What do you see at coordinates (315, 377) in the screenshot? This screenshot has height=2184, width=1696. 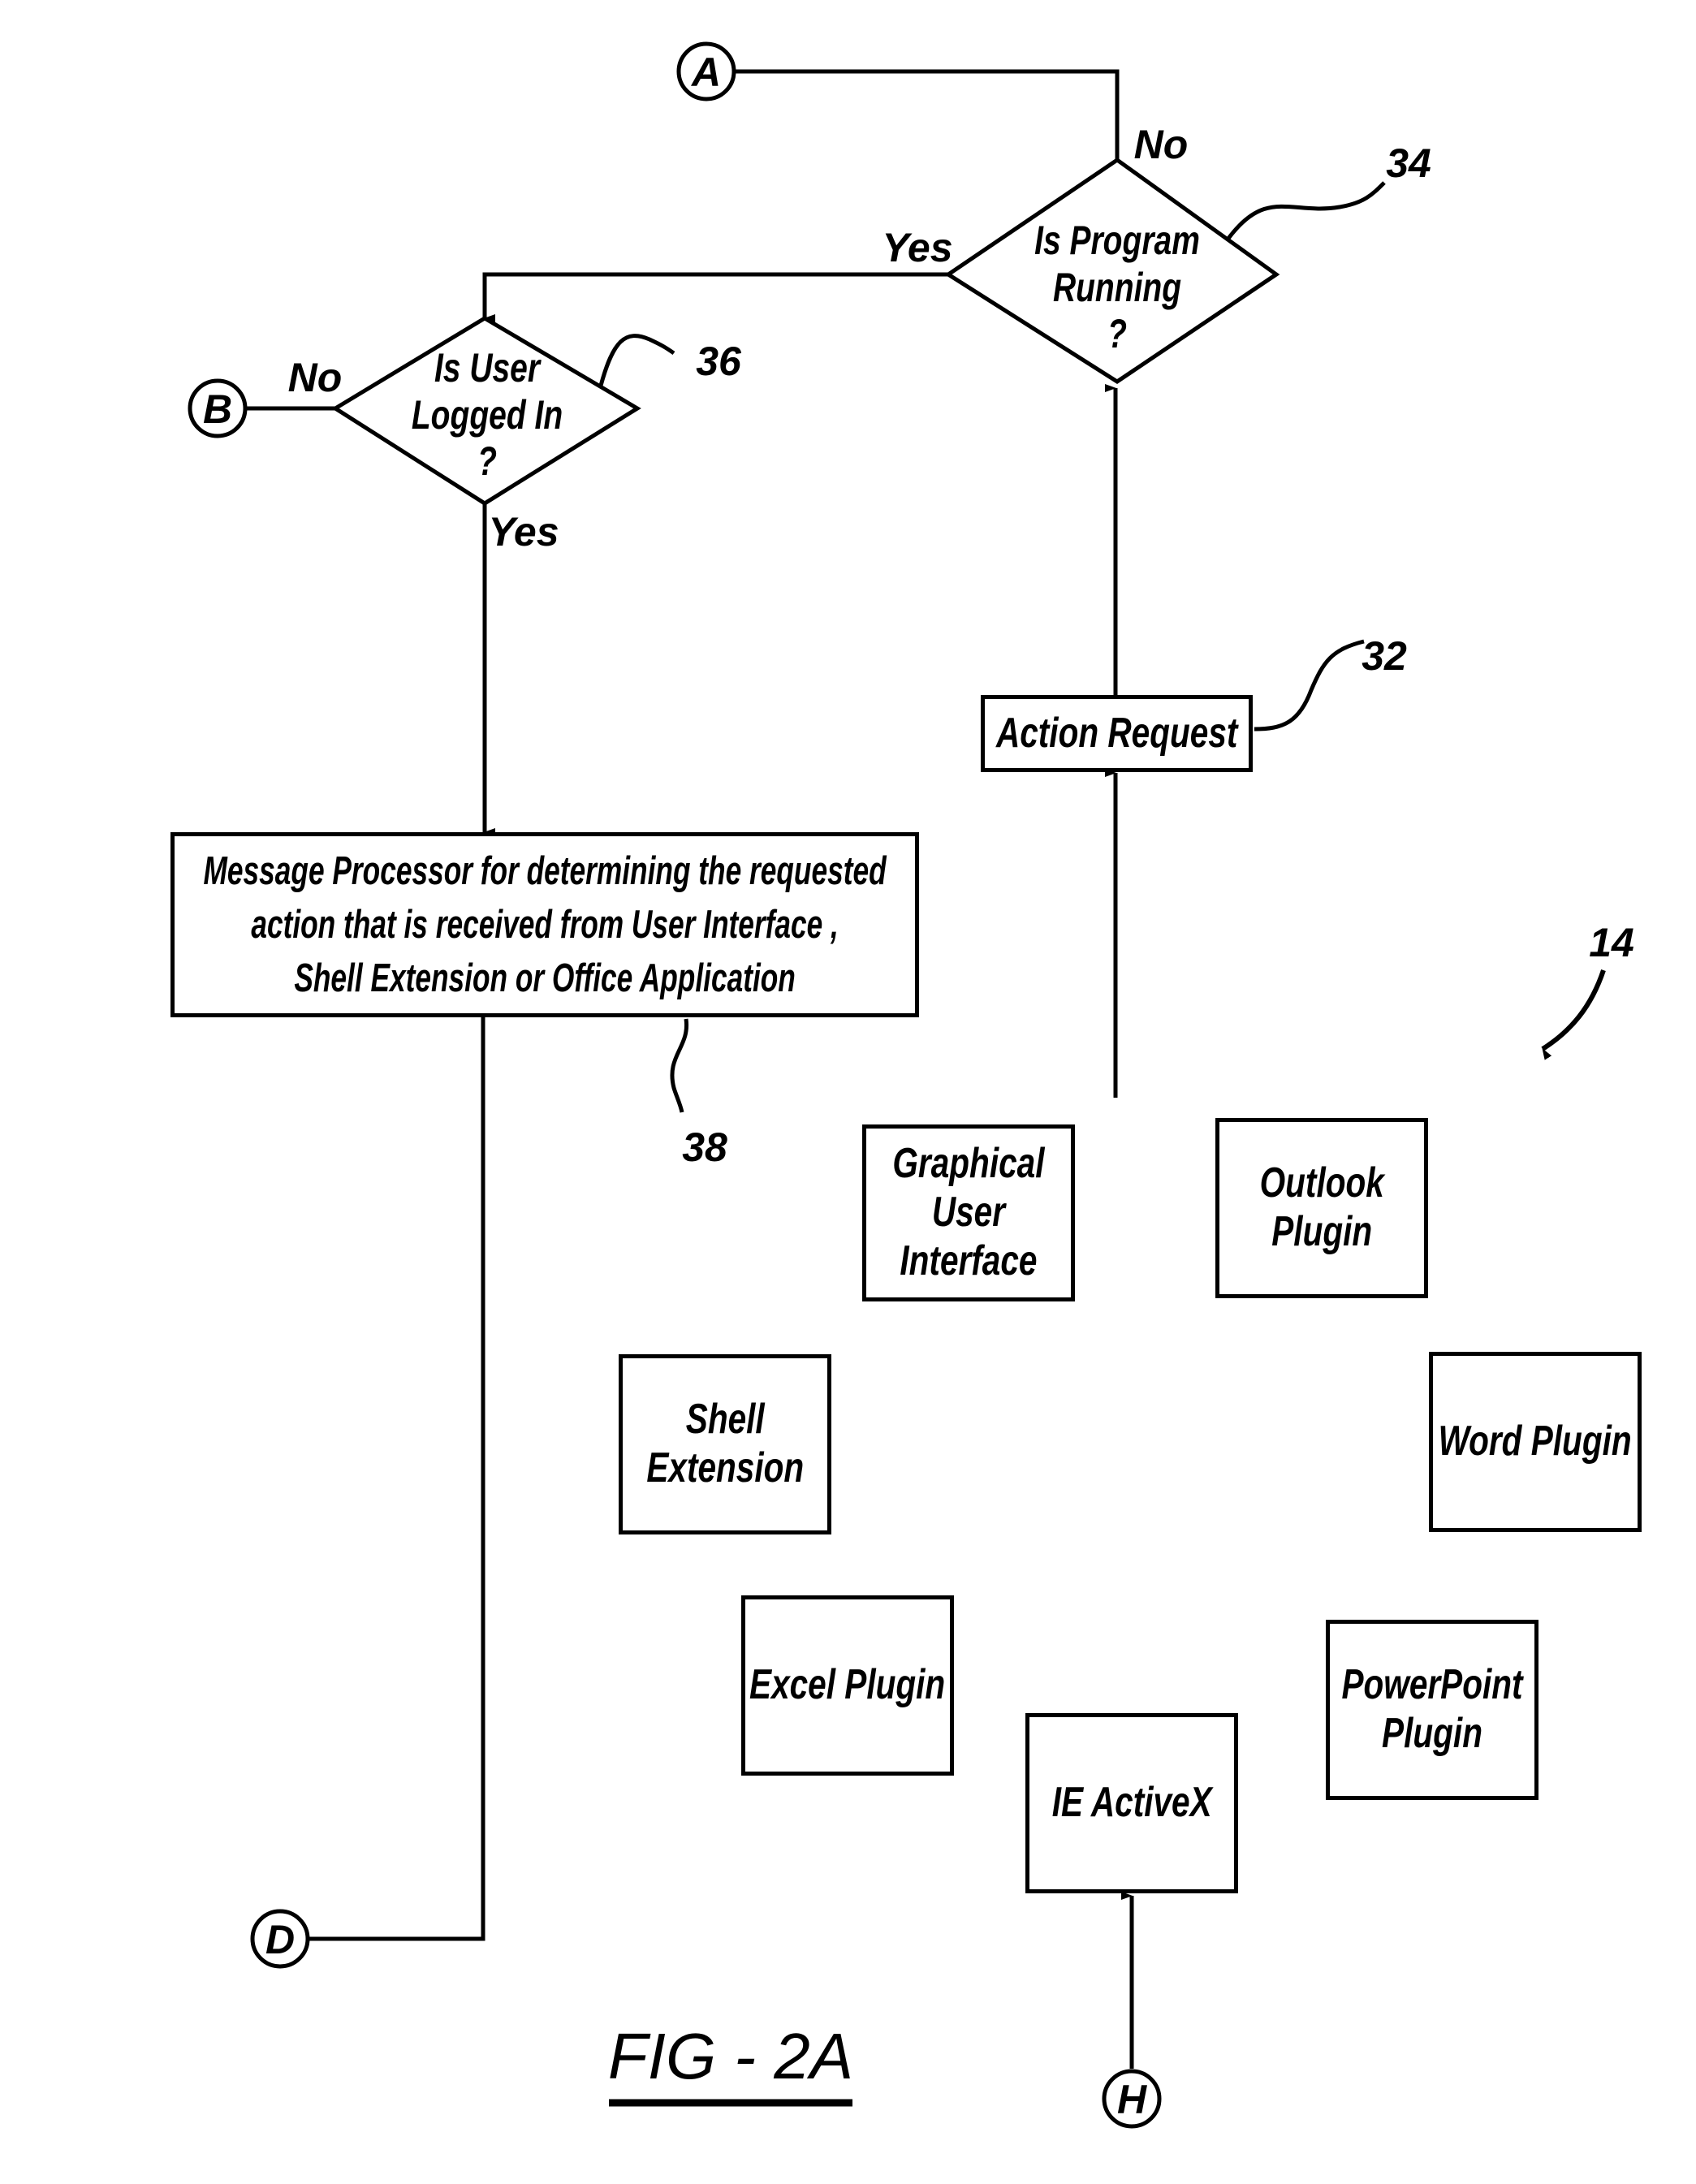 I see `no-label-user: No` at bounding box center [315, 377].